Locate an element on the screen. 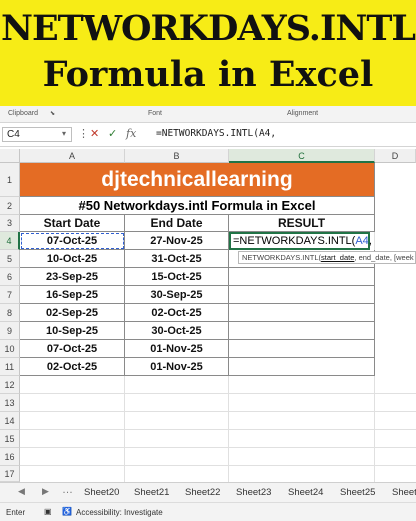  row-header: 11 is located at coordinates (10, 367).